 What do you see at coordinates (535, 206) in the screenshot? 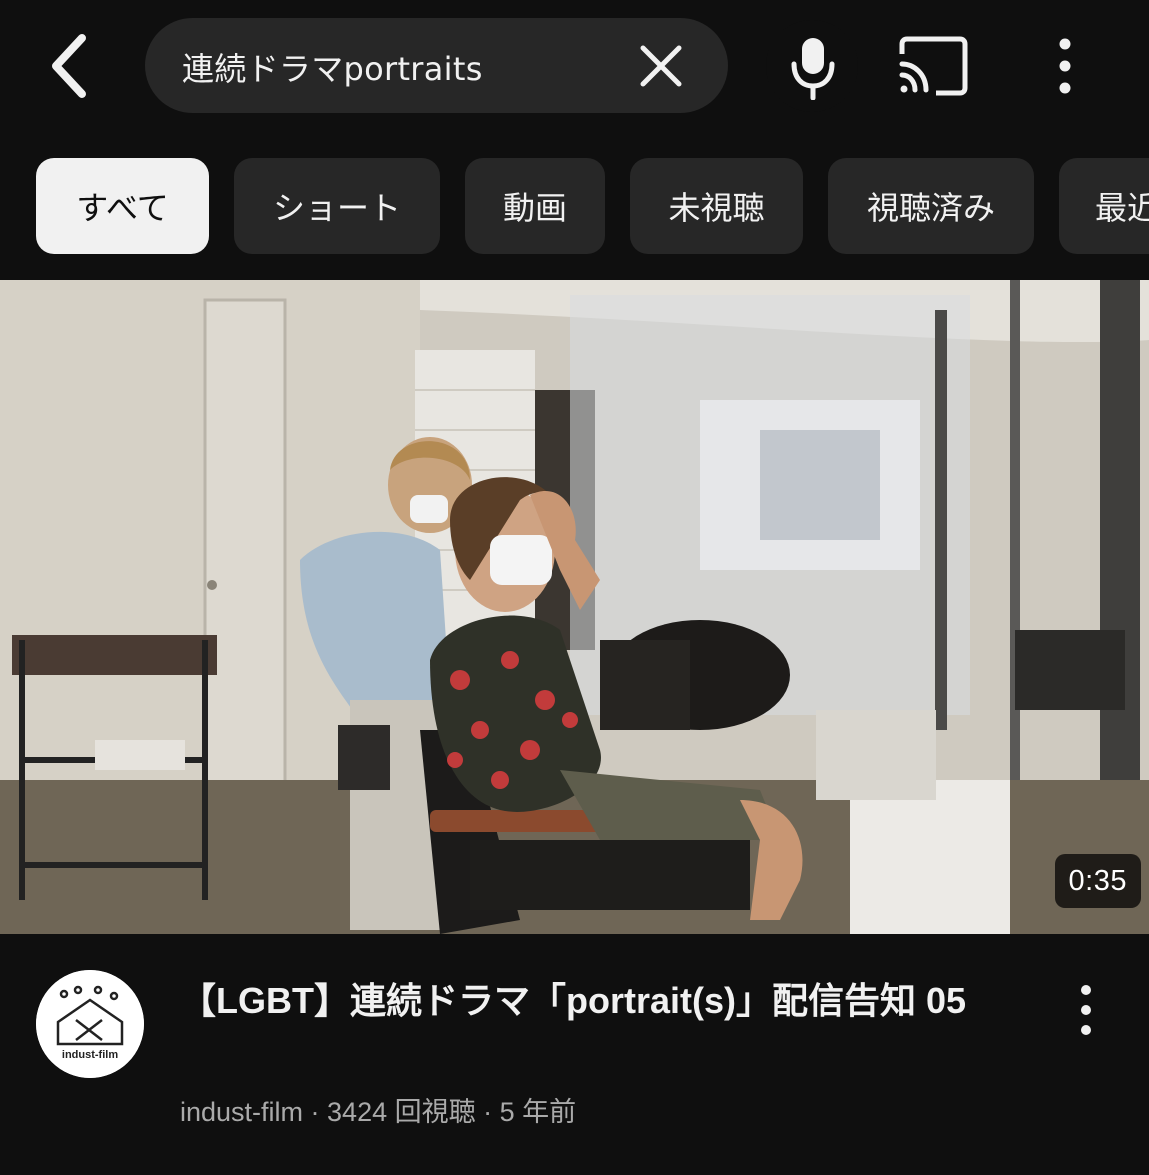
I see `chip-videos: 動画` at bounding box center [535, 206].